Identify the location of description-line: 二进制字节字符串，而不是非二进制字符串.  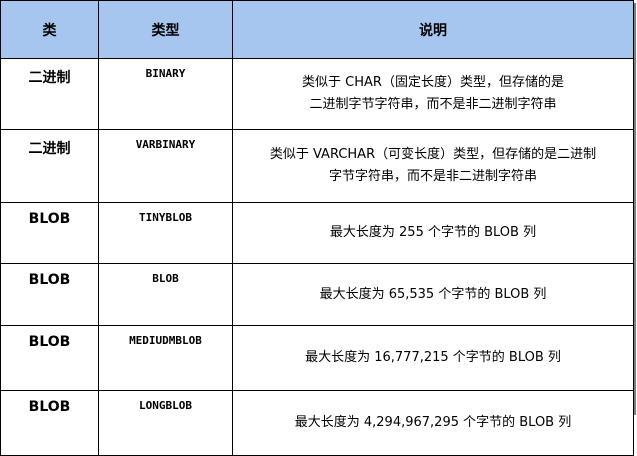
(433, 104).